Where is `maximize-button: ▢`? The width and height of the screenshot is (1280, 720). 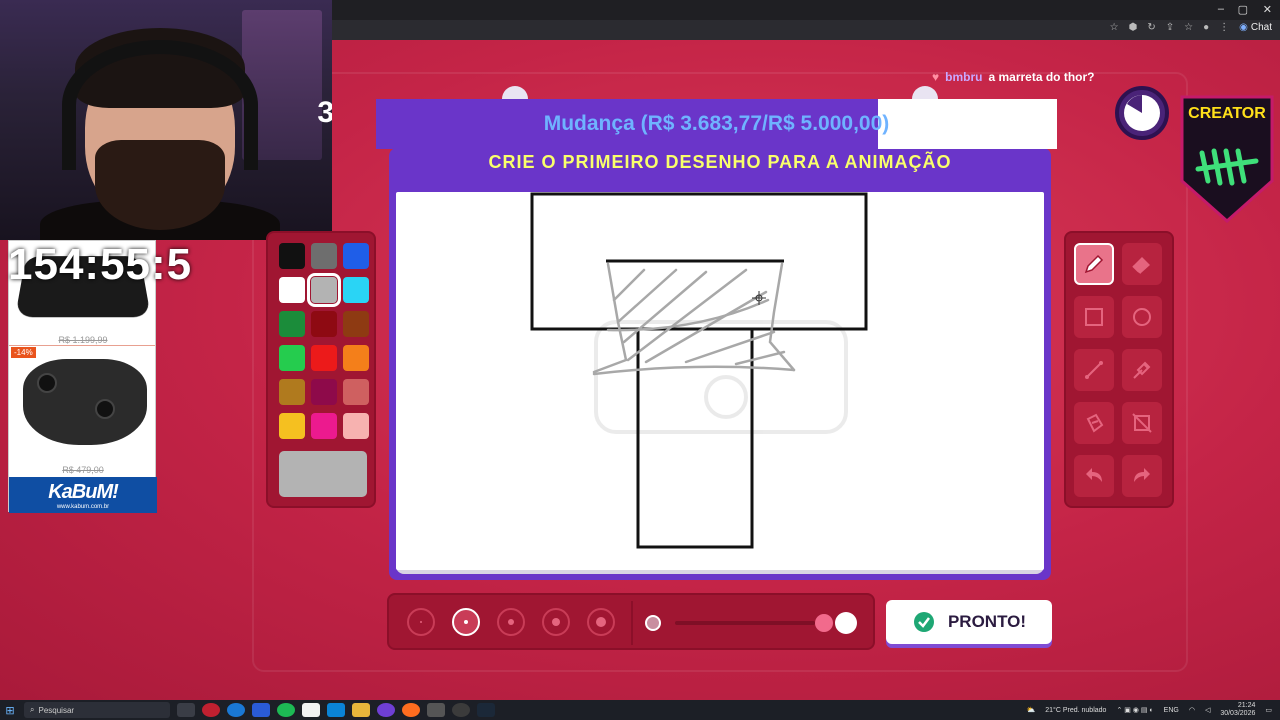 maximize-button: ▢ is located at coordinates (1243, 9).